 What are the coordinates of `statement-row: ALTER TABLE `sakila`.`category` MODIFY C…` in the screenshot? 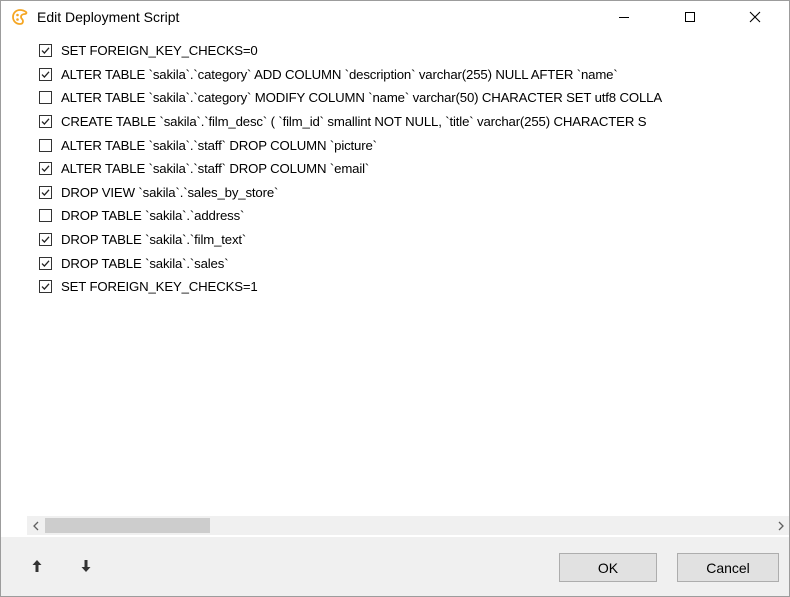 It's located at (408, 98).